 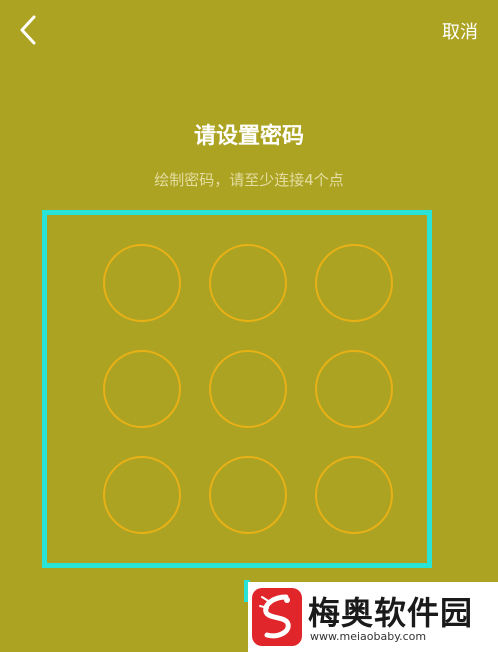 I want to click on watermark-name: 梅奥软件园, so click(x=391, y=613).